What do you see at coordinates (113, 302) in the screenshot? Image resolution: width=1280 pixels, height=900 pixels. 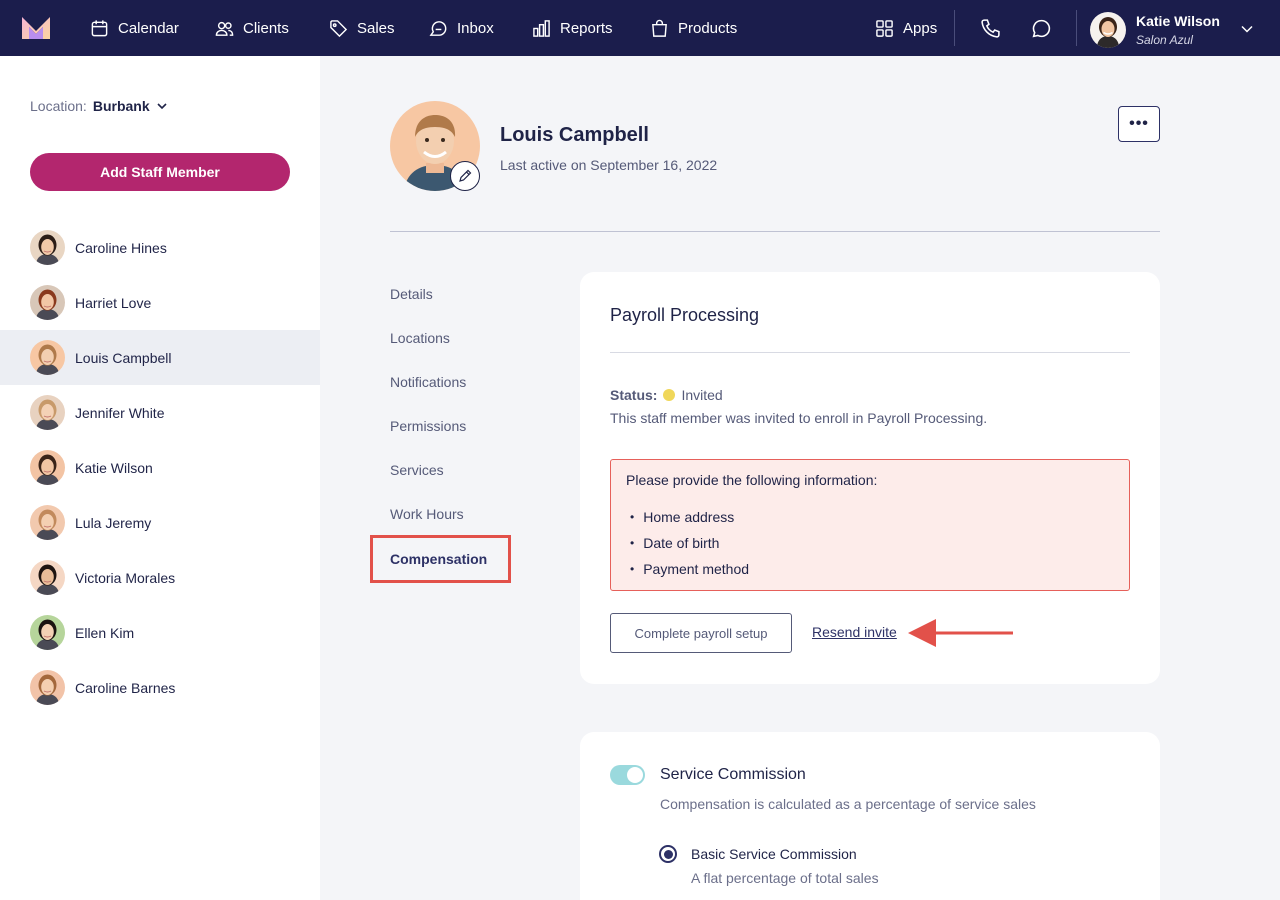 I see `staff-name: Harriet Love` at bounding box center [113, 302].